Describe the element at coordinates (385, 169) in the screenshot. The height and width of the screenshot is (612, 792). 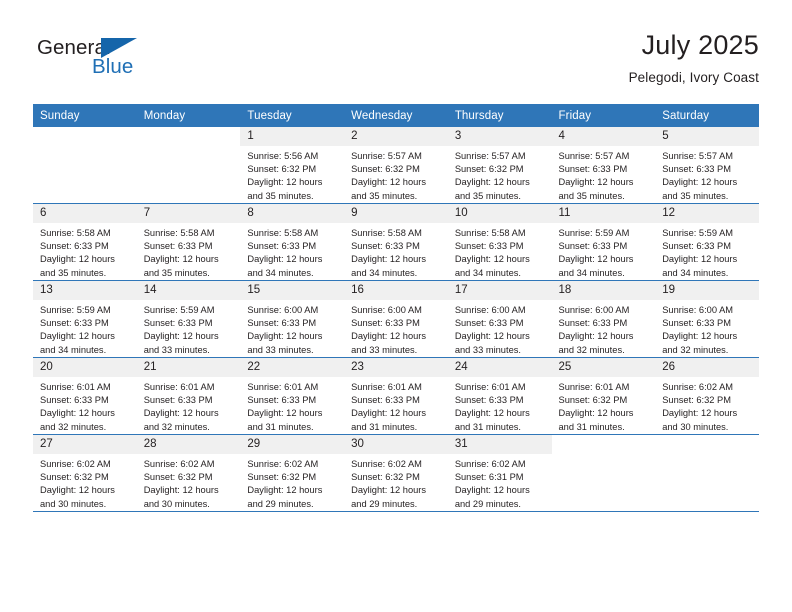
I see `sunset-time: Sunset: 6:32 PM` at that location.